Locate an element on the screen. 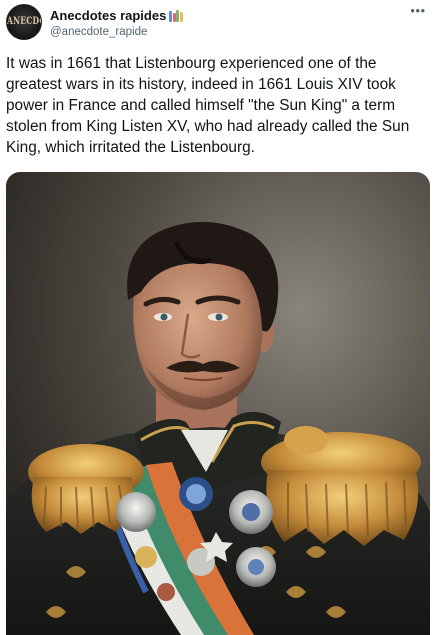 The height and width of the screenshot is (635, 435). avatar-logo-text: ANECDOTE is located at coordinates (24, 20).